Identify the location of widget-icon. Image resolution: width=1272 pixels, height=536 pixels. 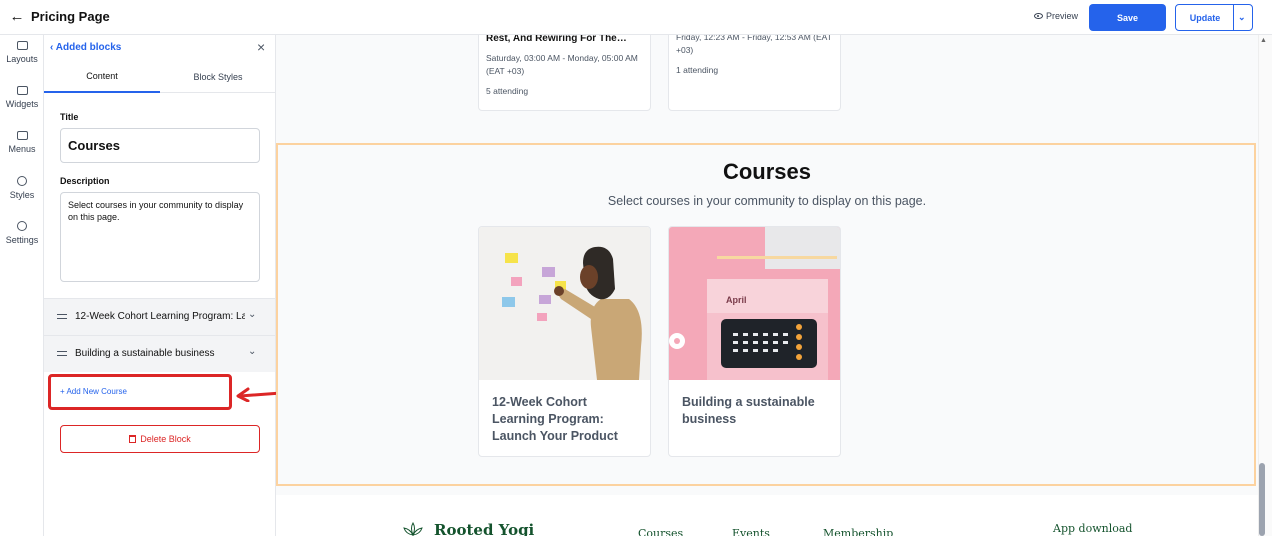
(22, 90).